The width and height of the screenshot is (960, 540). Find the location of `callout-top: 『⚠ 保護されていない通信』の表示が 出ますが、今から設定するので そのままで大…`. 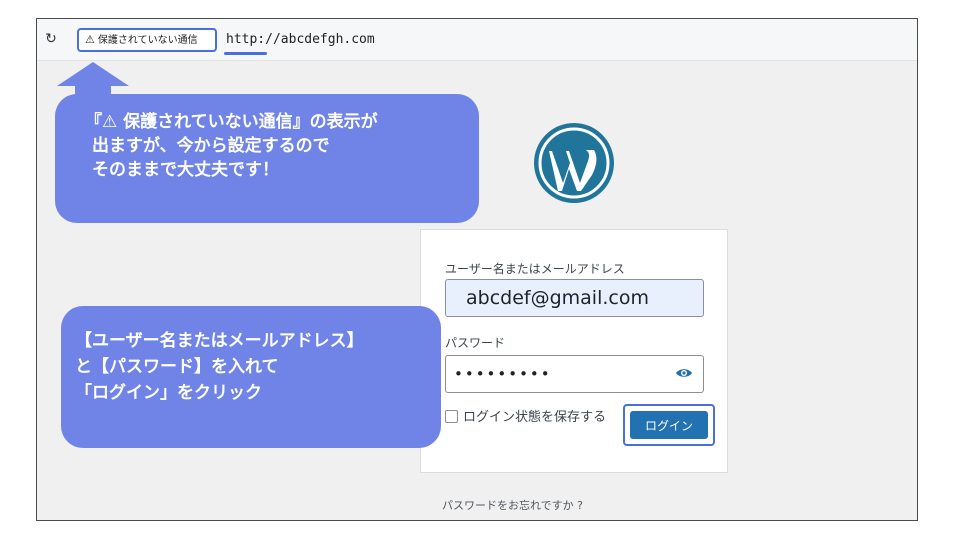

callout-top: 『⚠ 保護されていない通信』の表示が 出ますが、今から設定するので そのままで大… is located at coordinates (267, 158).